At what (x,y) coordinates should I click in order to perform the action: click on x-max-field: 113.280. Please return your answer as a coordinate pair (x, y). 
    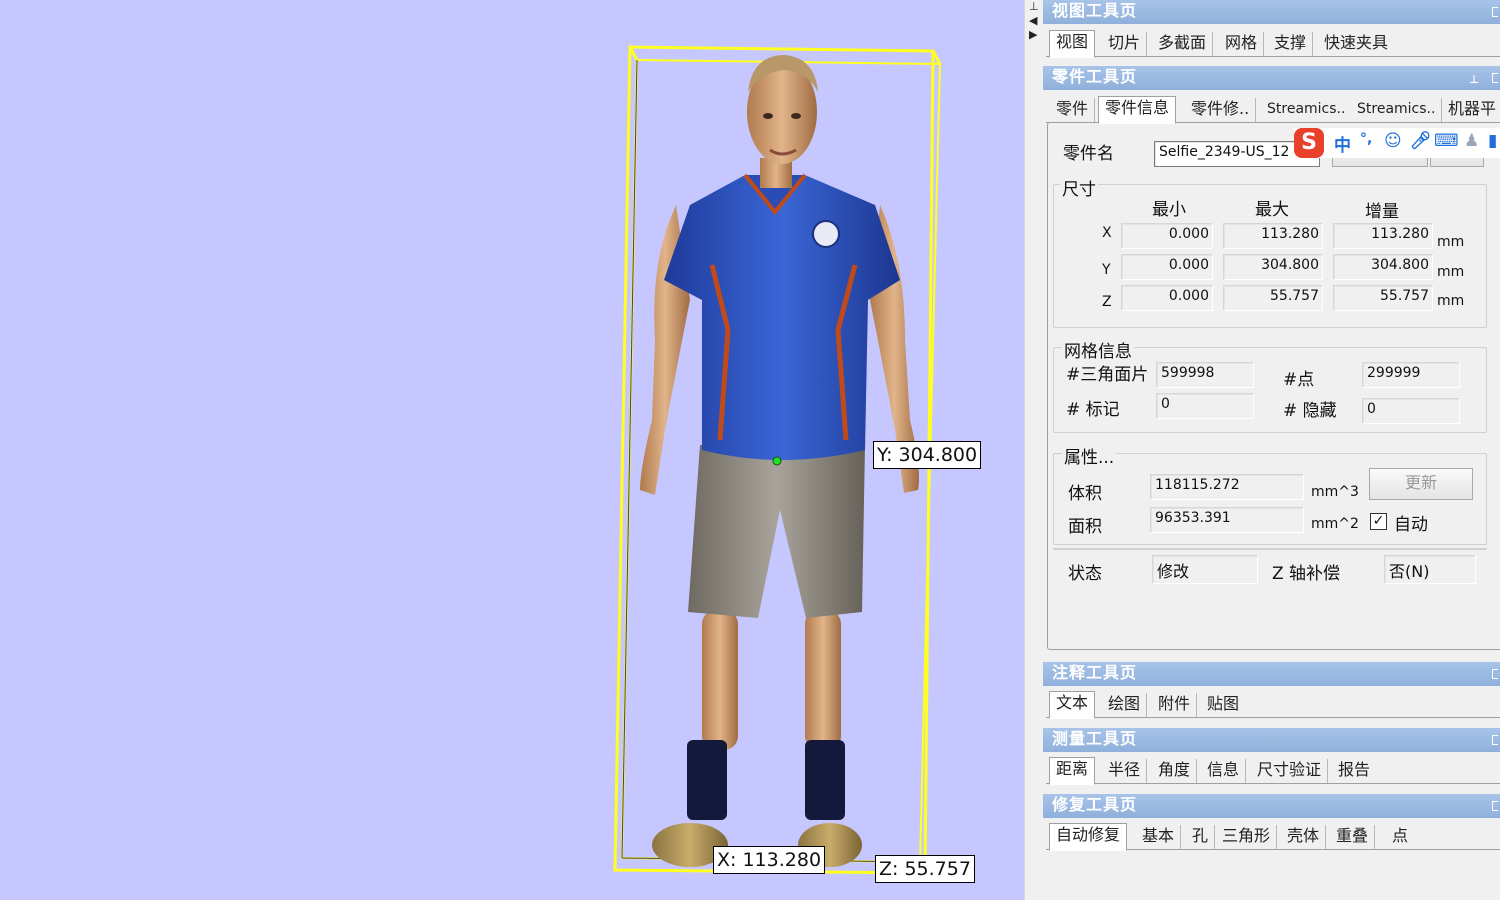
    Looking at the image, I should click on (1273, 236).